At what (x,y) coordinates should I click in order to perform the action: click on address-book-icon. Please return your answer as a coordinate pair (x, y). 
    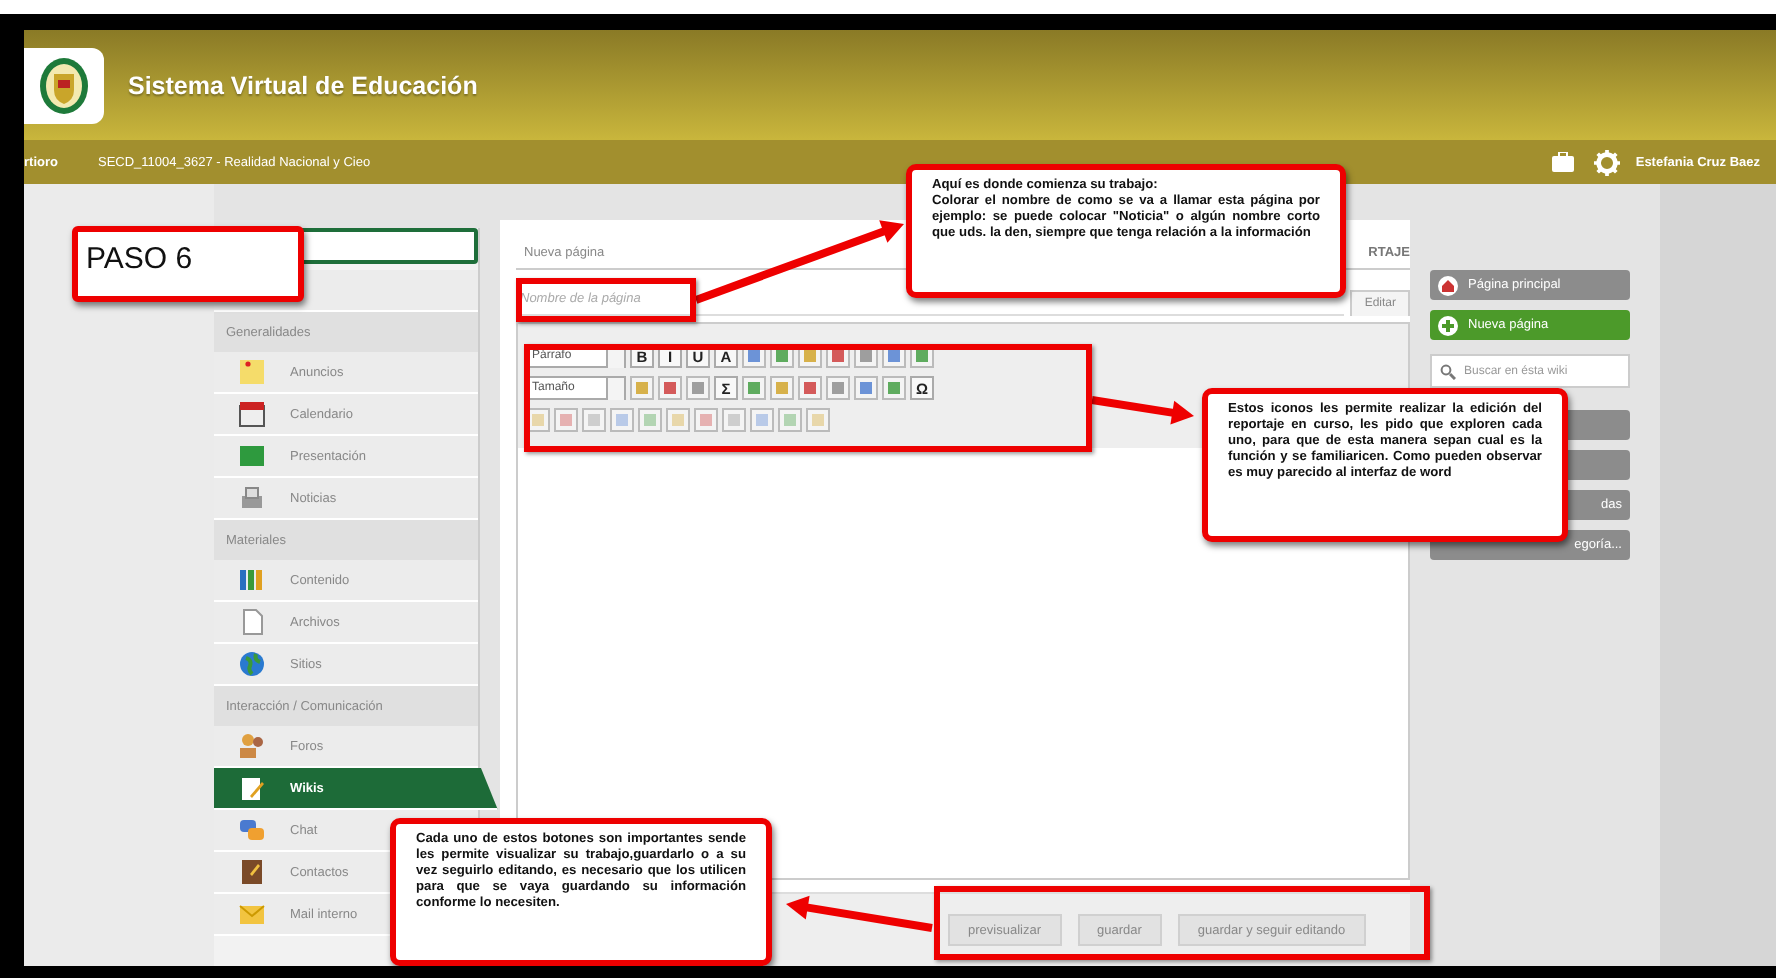
    Looking at the image, I should click on (252, 872).